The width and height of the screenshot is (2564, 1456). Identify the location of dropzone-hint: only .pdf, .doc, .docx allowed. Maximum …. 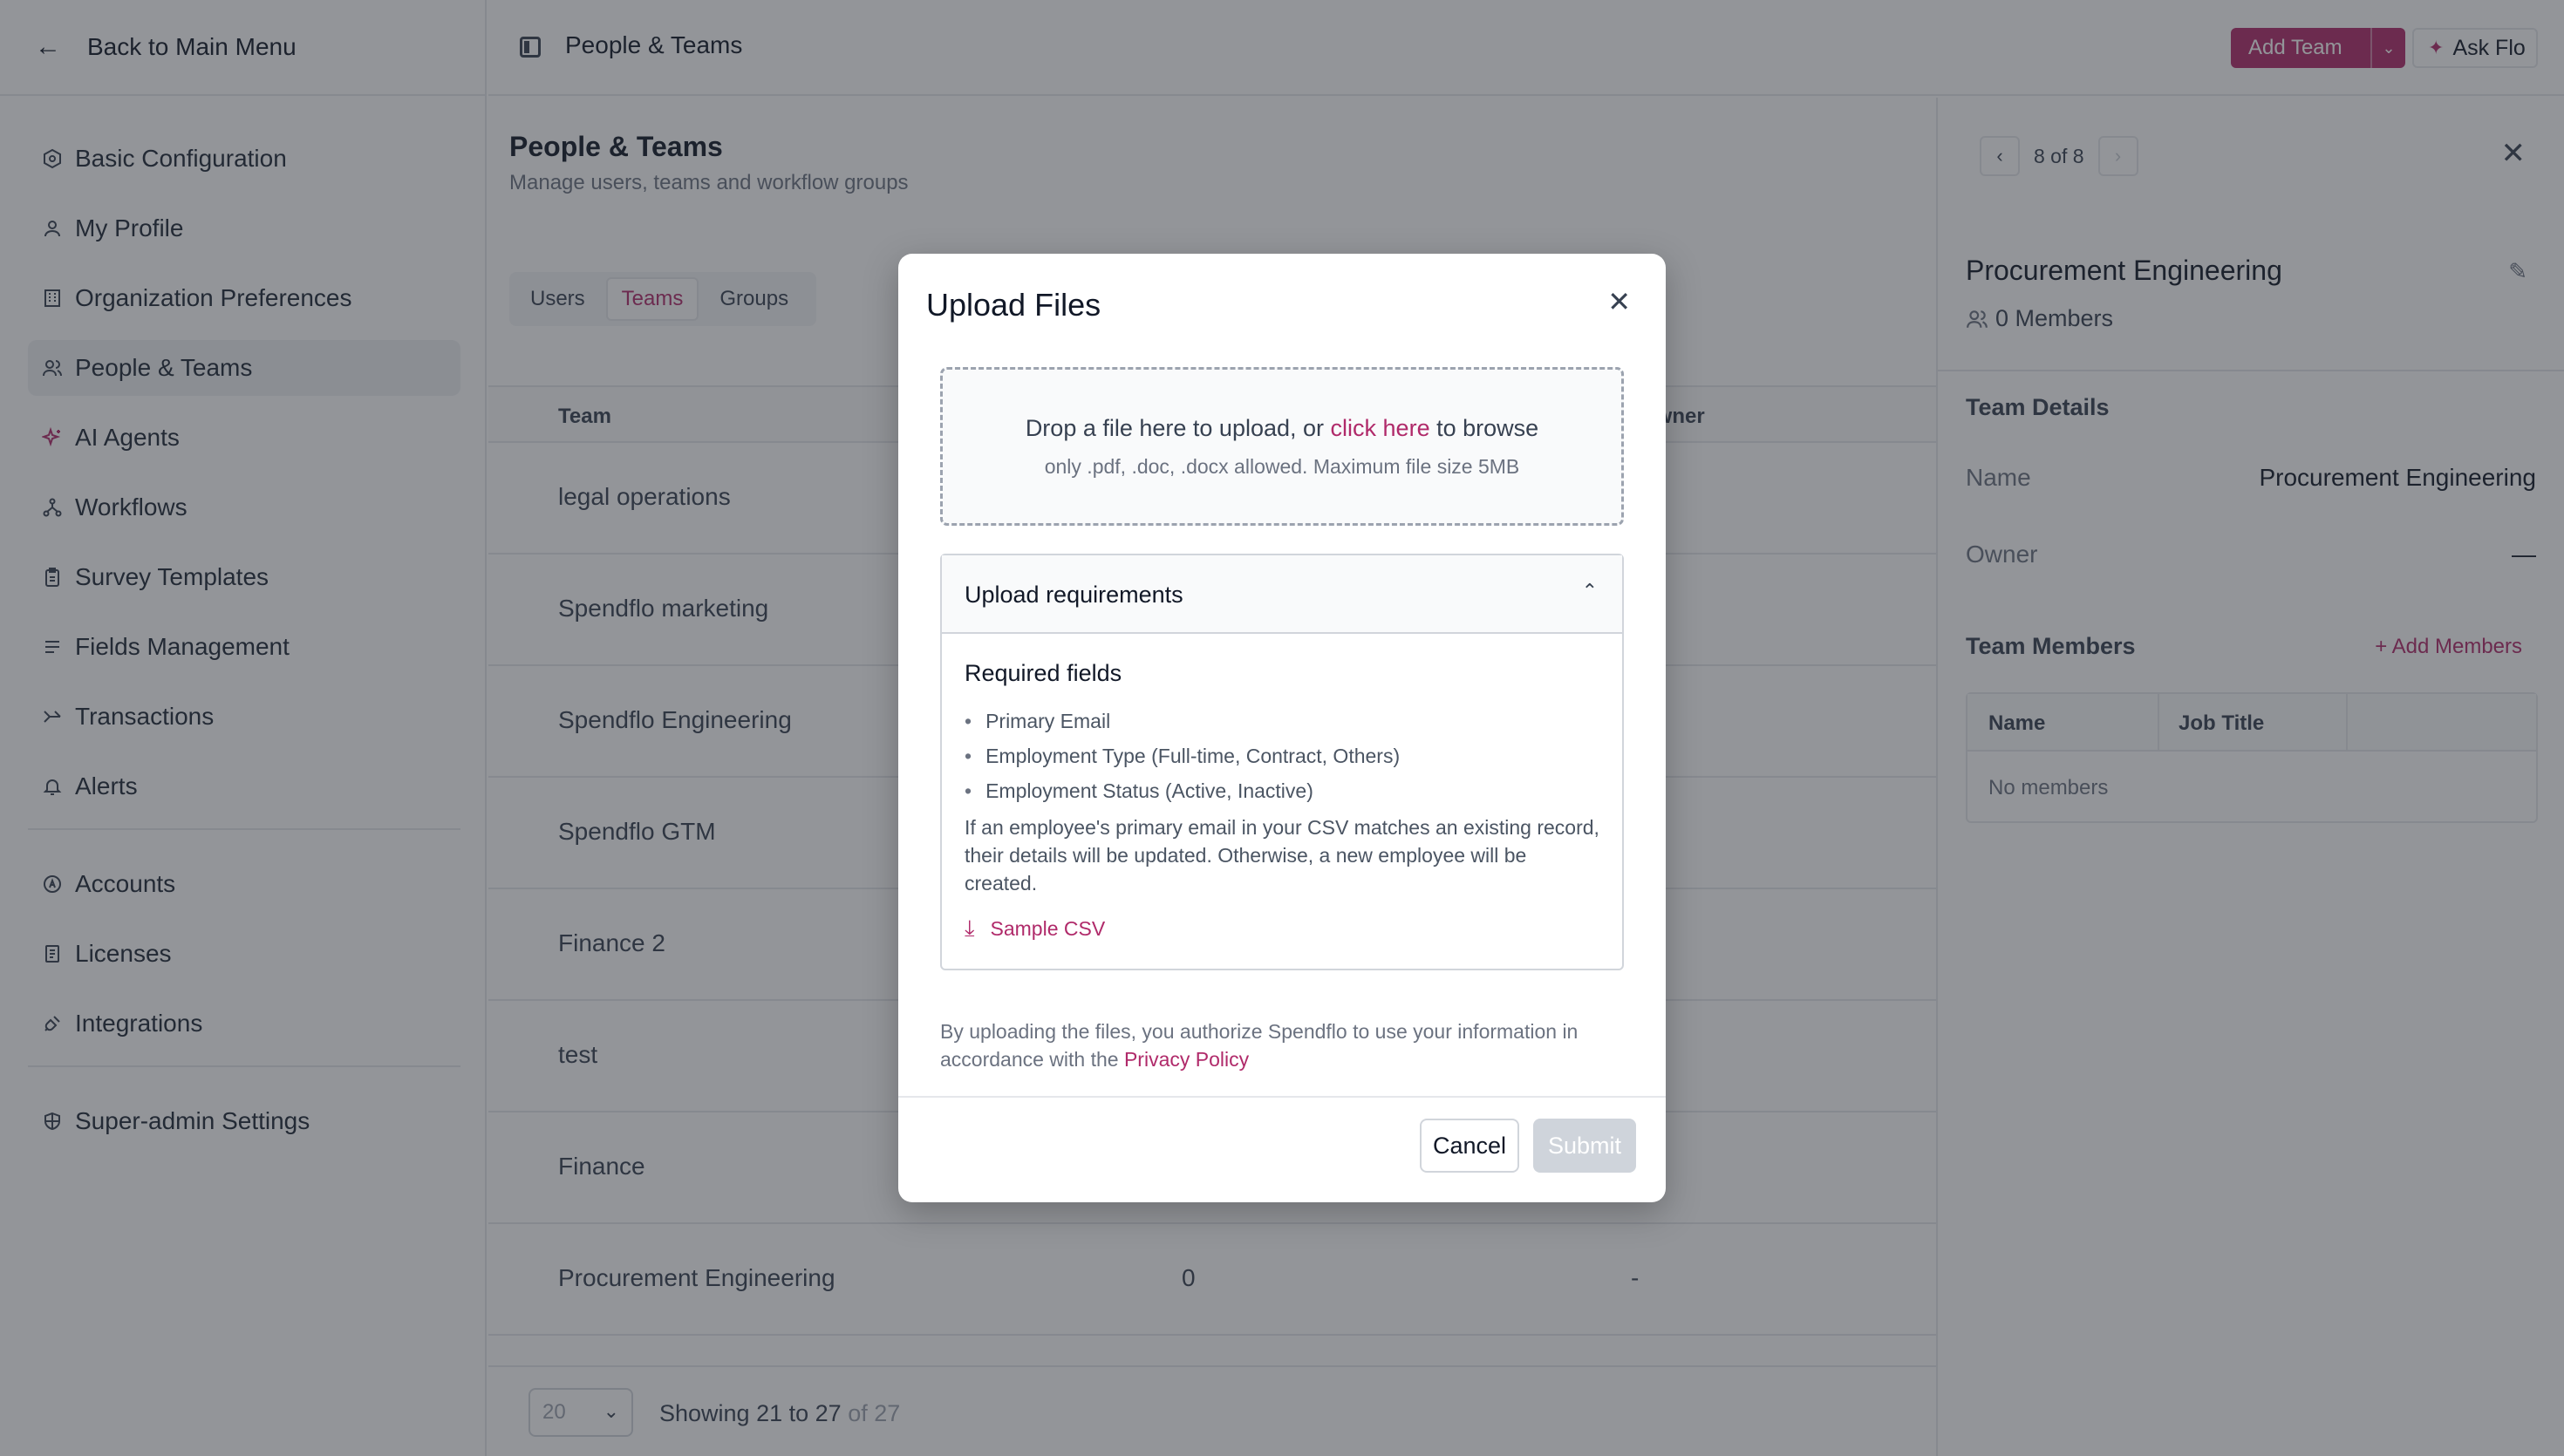
(1282, 466).